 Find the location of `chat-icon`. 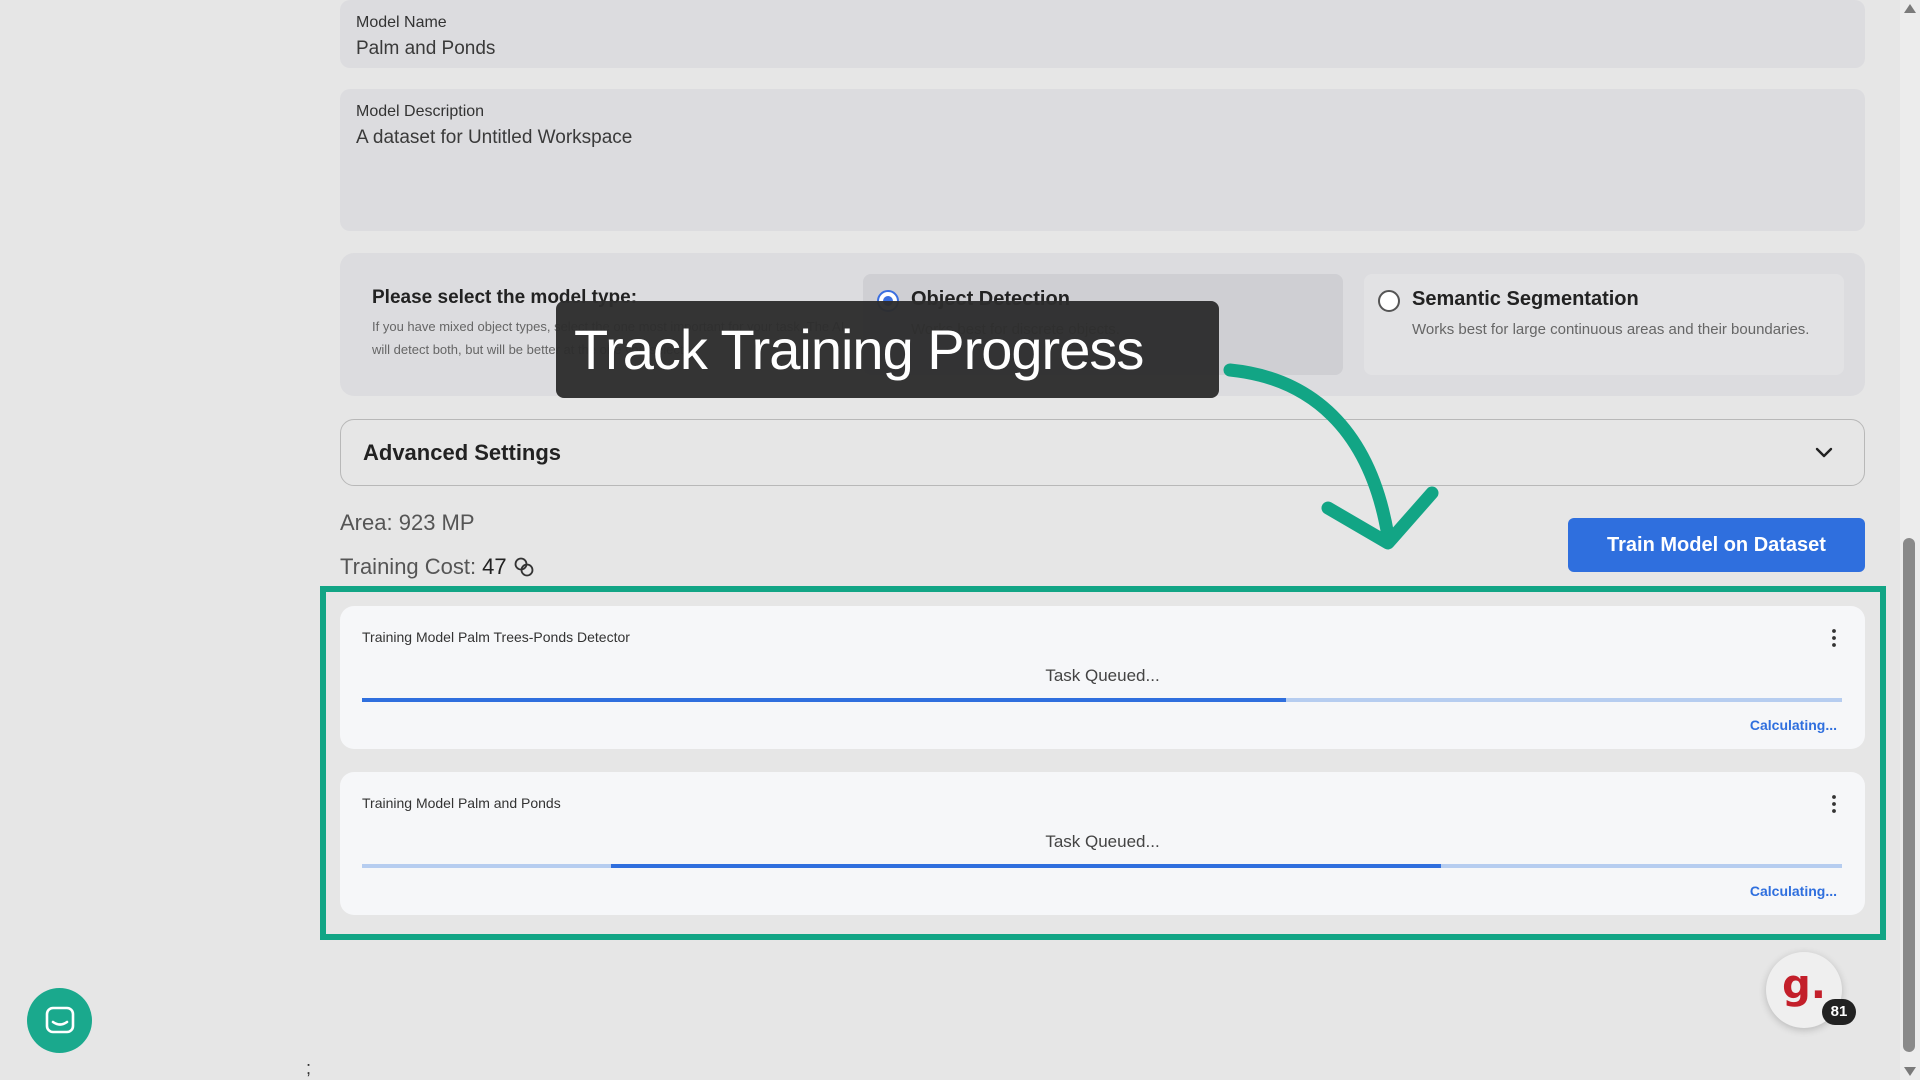

chat-icon is located at coordinates (60, 1020).